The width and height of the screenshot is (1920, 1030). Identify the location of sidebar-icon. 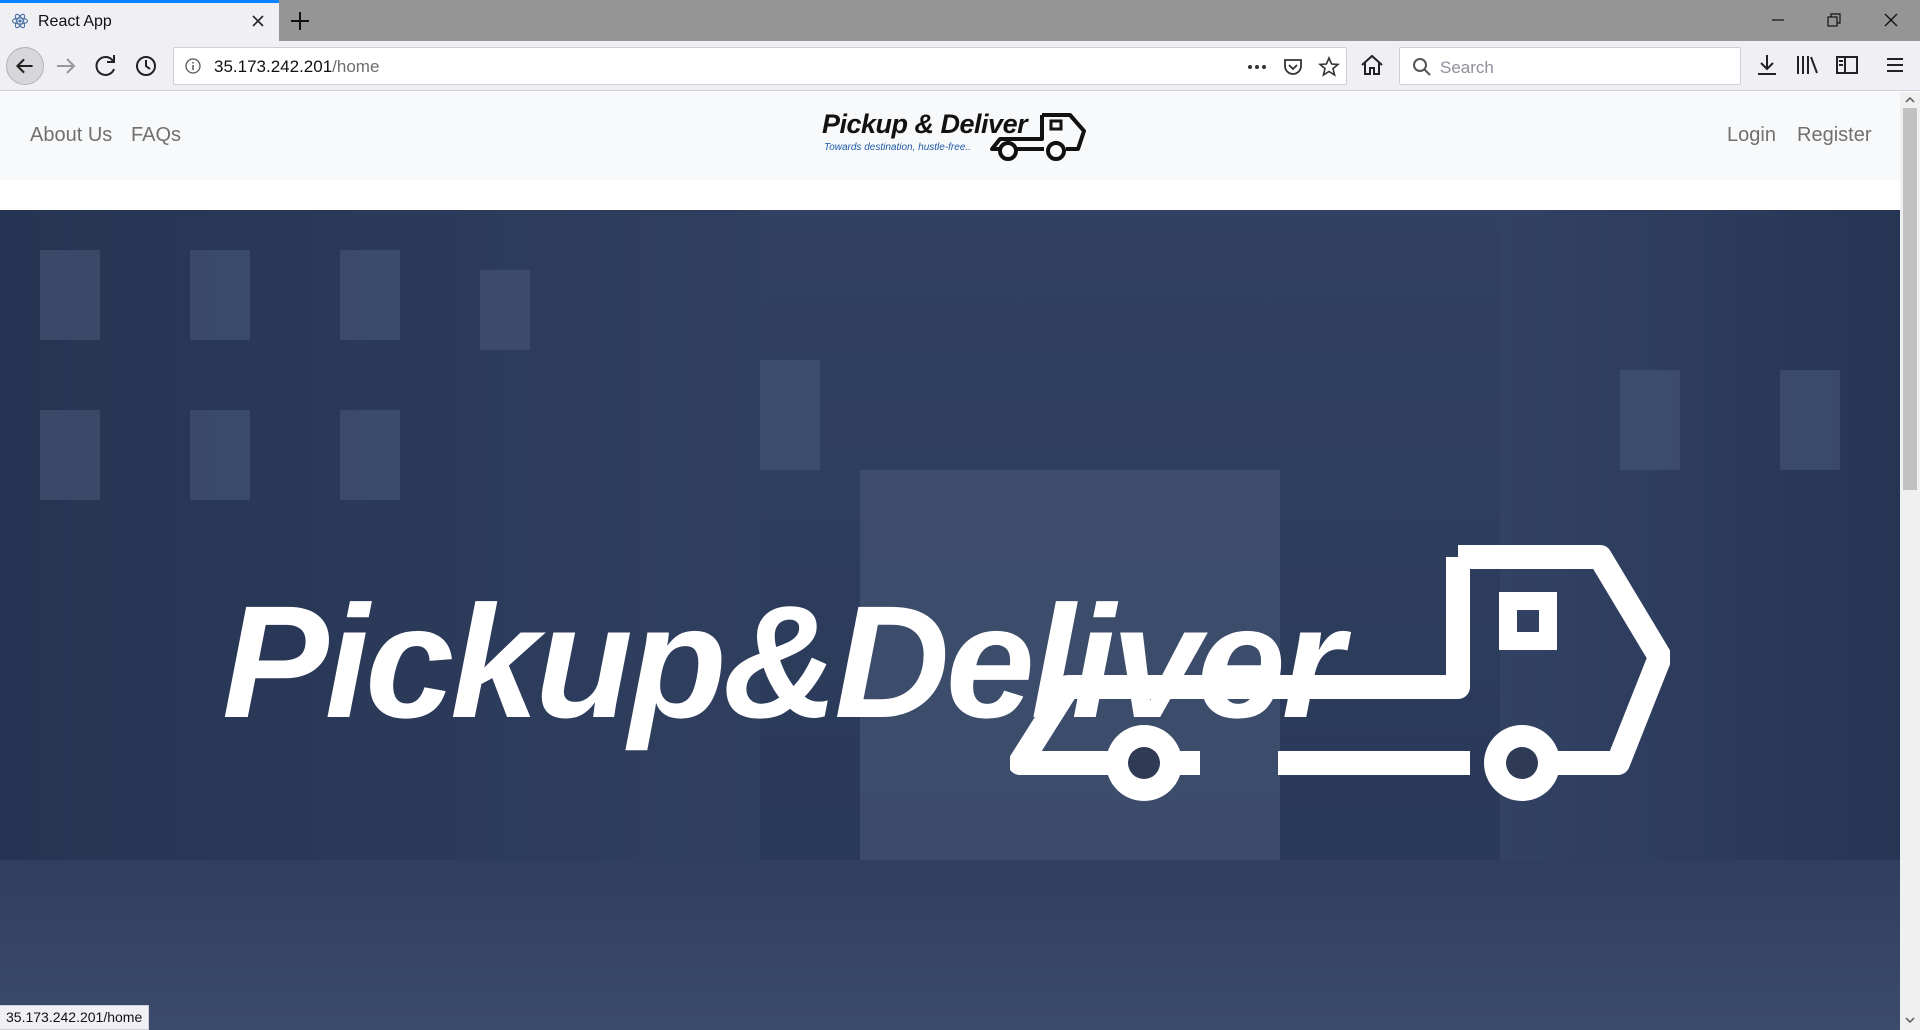
(1847, 65).